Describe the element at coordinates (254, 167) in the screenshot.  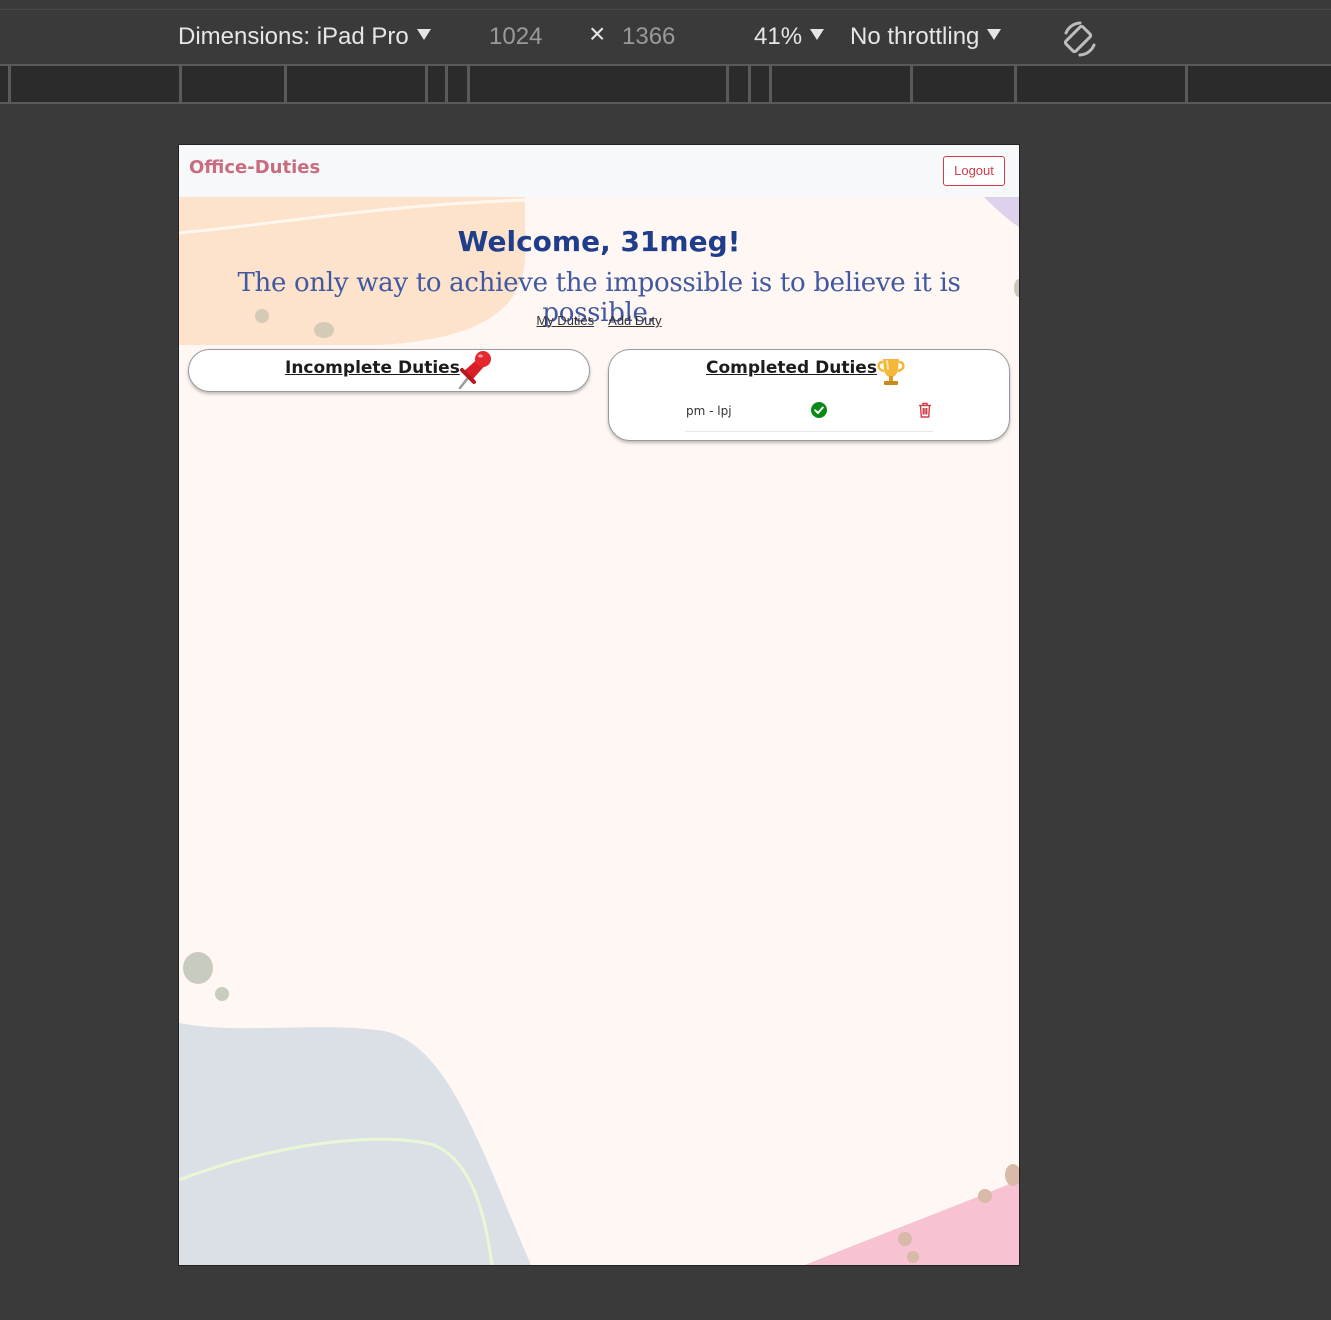
I see `brand-logo: Office-Duties` at that location.